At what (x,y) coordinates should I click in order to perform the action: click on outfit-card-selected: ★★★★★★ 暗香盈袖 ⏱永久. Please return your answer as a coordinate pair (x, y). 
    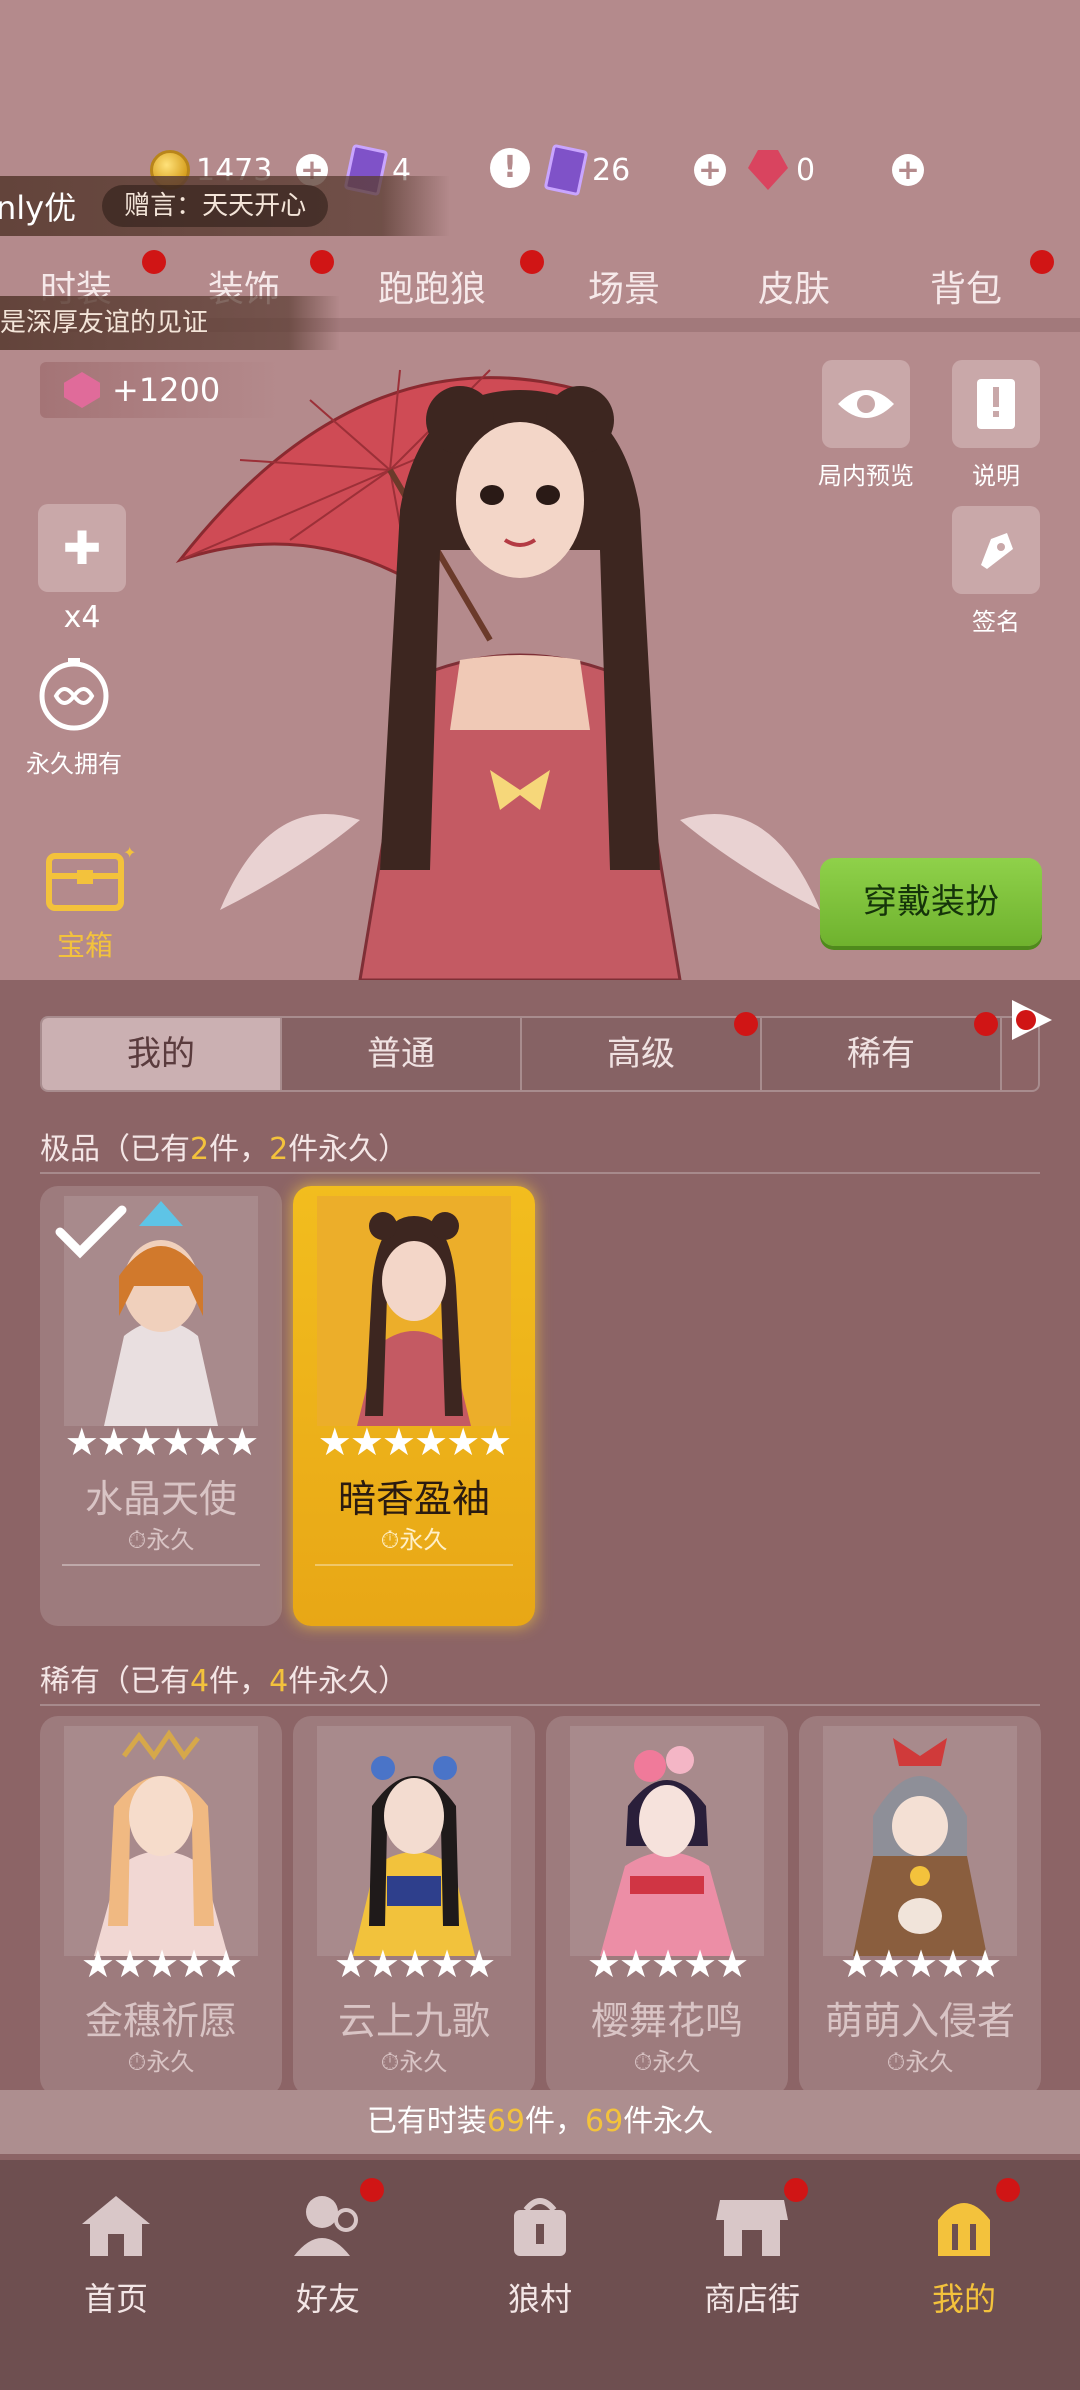
    Looking at the image, I should click on (414, 1406).